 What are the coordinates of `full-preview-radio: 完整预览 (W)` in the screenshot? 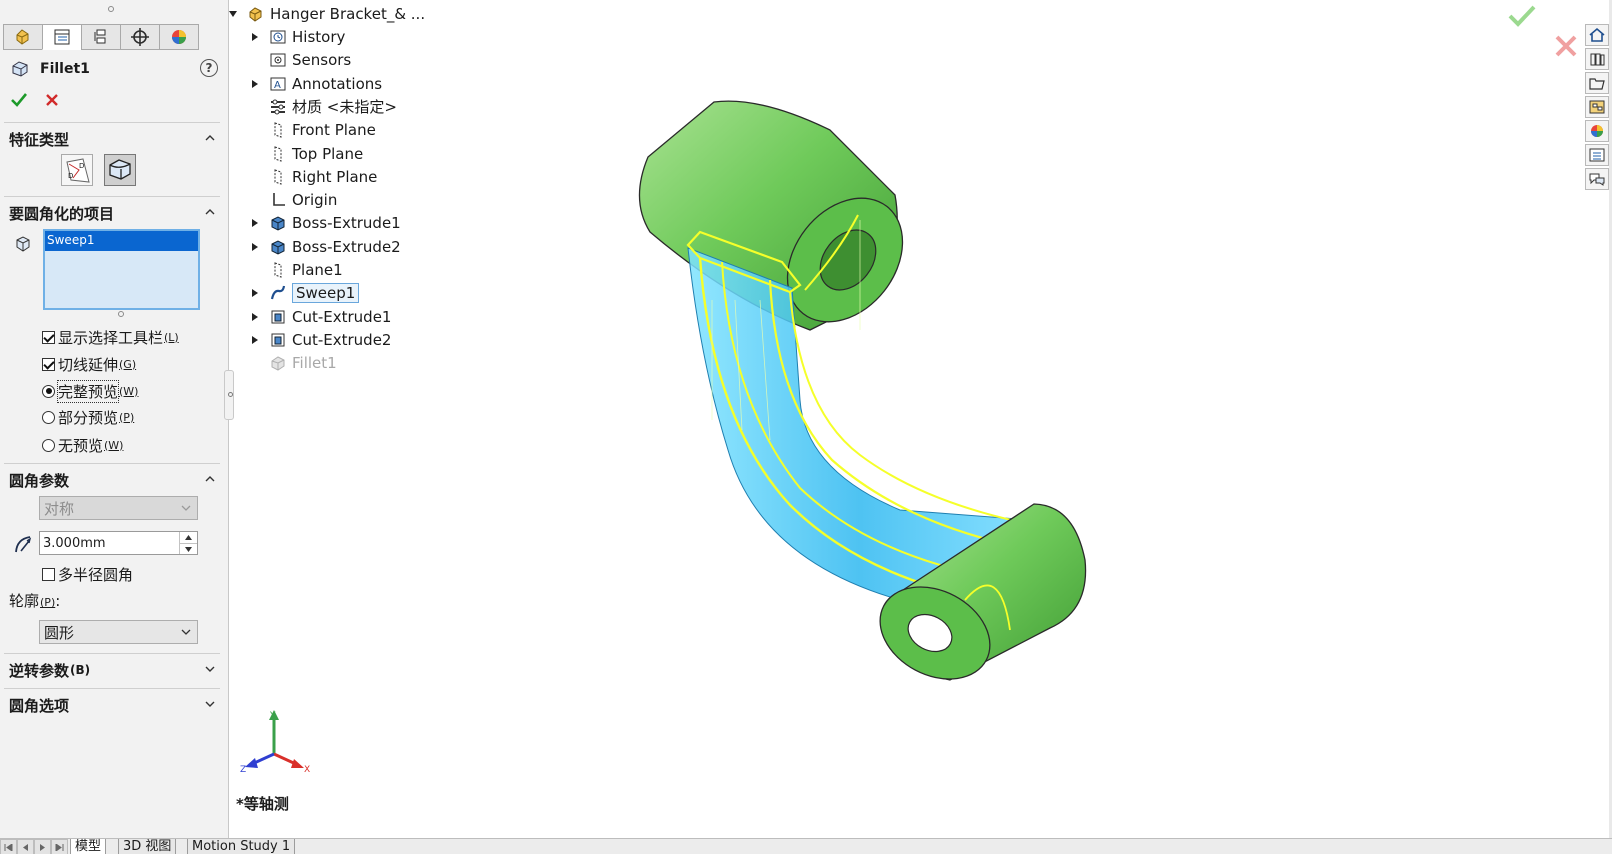 It's located at (90, 391).